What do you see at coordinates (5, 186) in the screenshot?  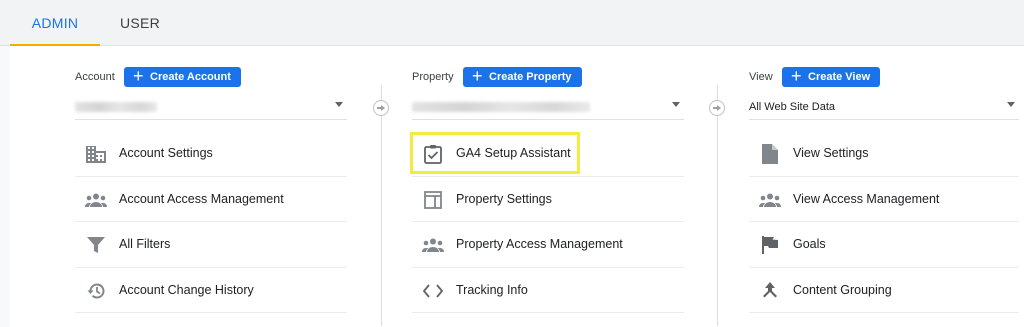 I see `left-gutter` at bounding box center [5, 186].